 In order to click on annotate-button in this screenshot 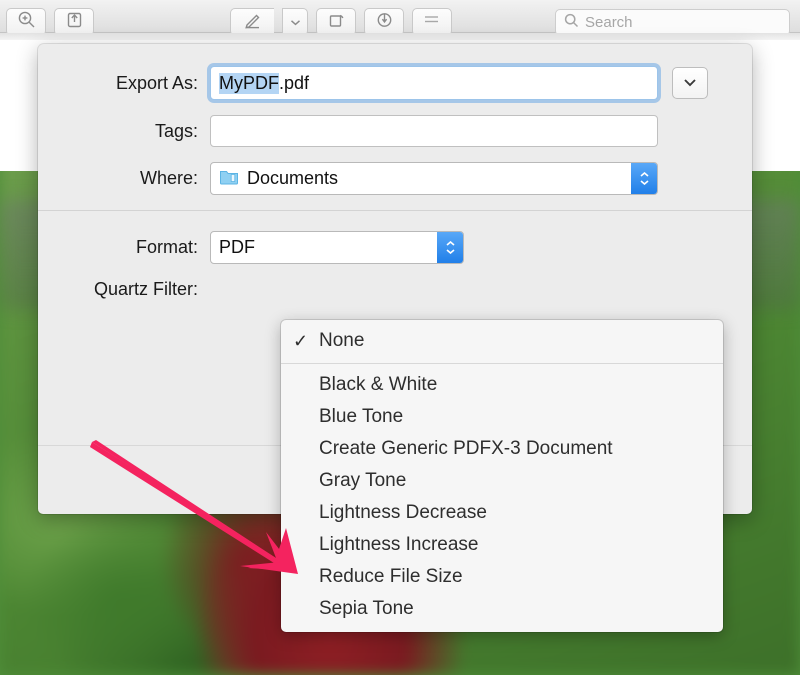, I will do `click(384, 22)`.